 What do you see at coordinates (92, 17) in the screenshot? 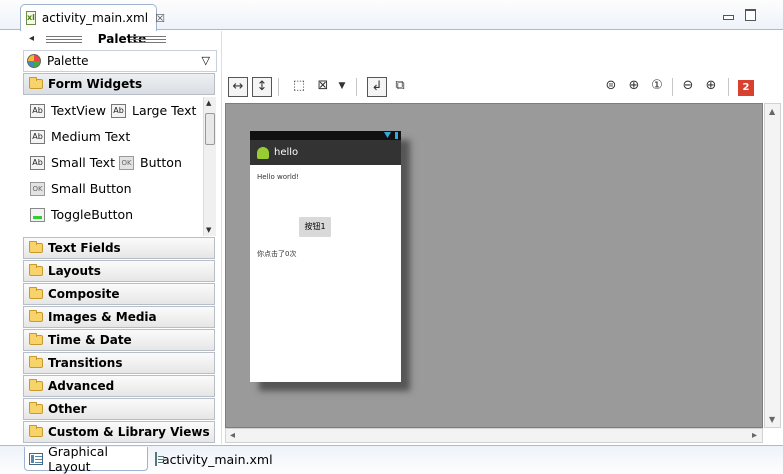
I see `editor-tab-activity-main: xl activity_main.xml ☒` at bounding box center [92, 17].